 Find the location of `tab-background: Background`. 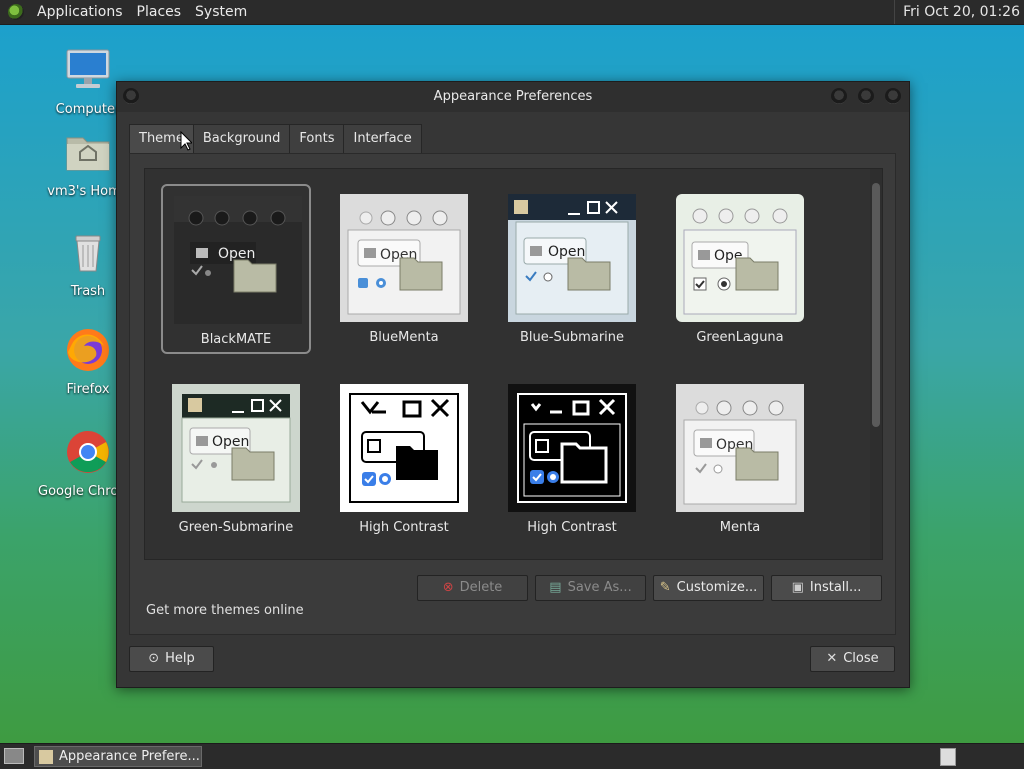

tab-background: Background is located at coordinates (241, 139).